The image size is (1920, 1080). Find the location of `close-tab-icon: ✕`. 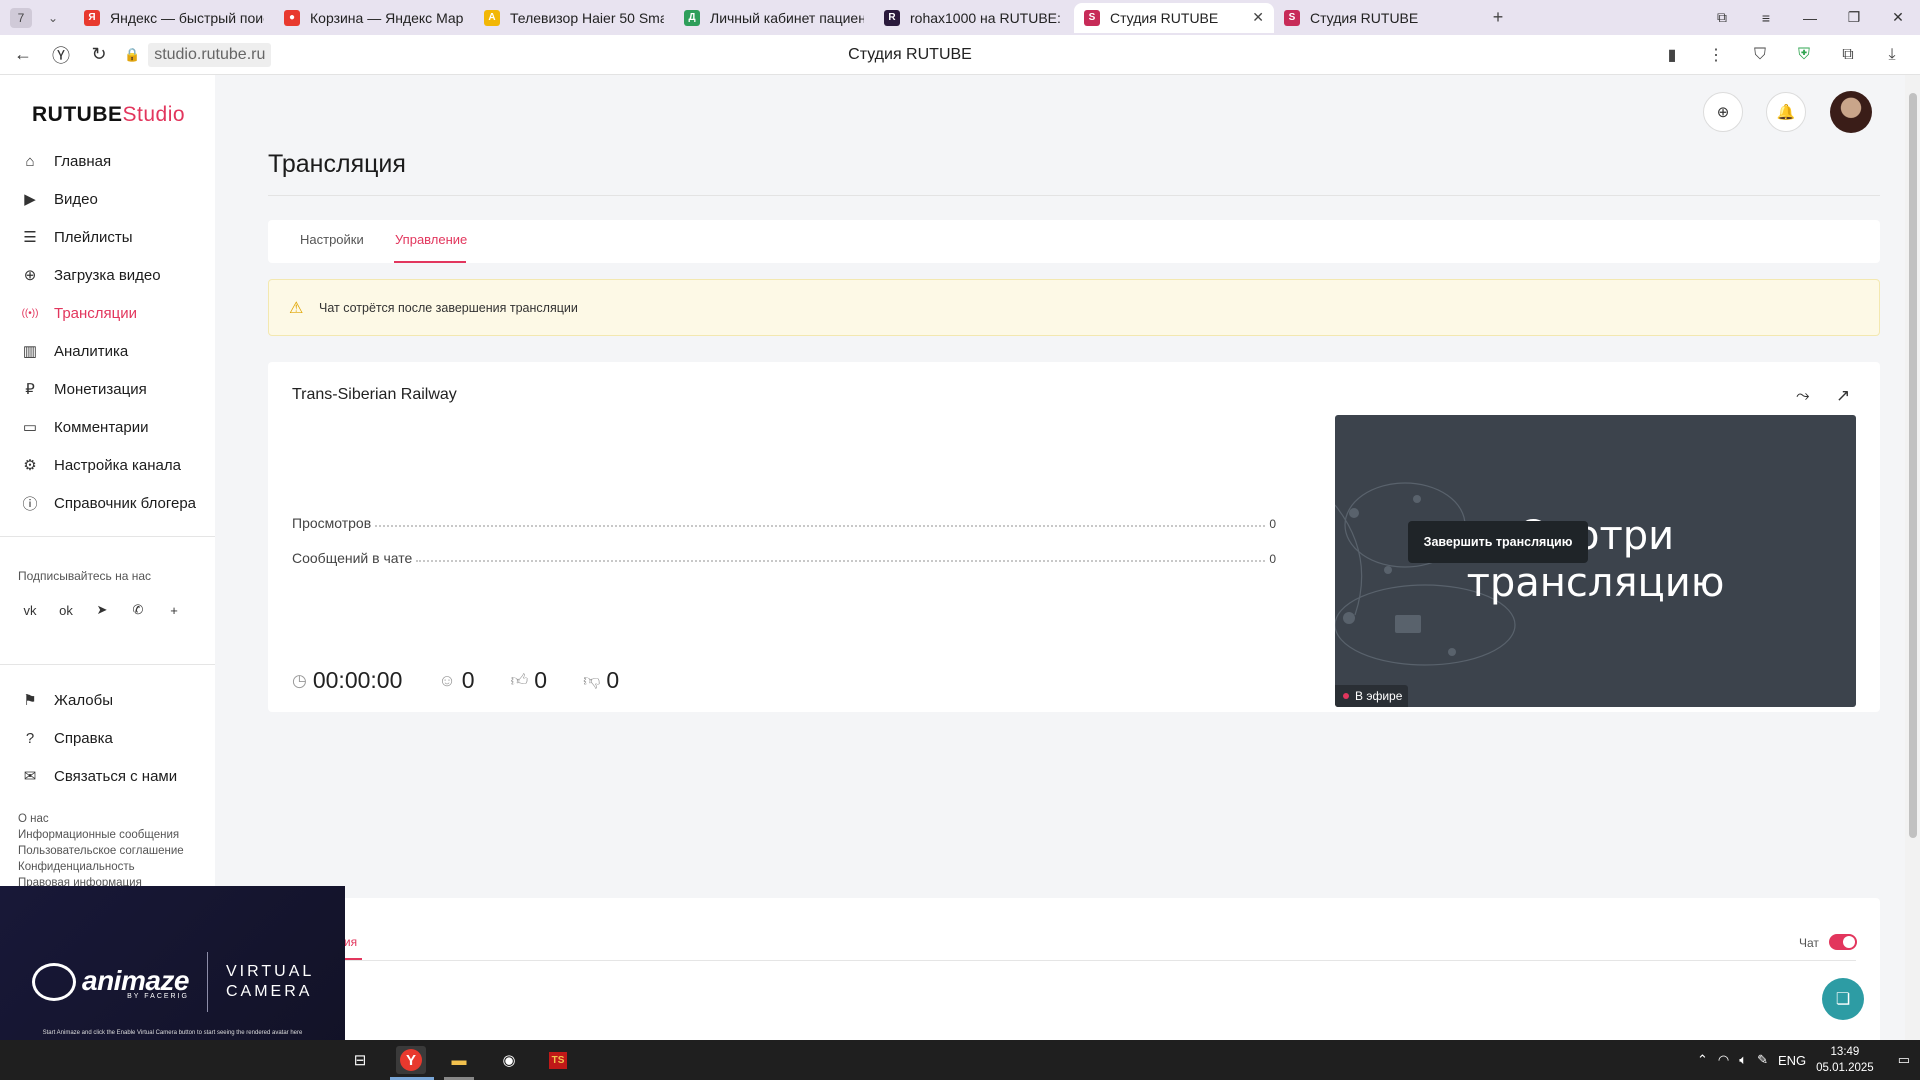

close-tab-icon: ✕ is located at coordinates (1258, 17).